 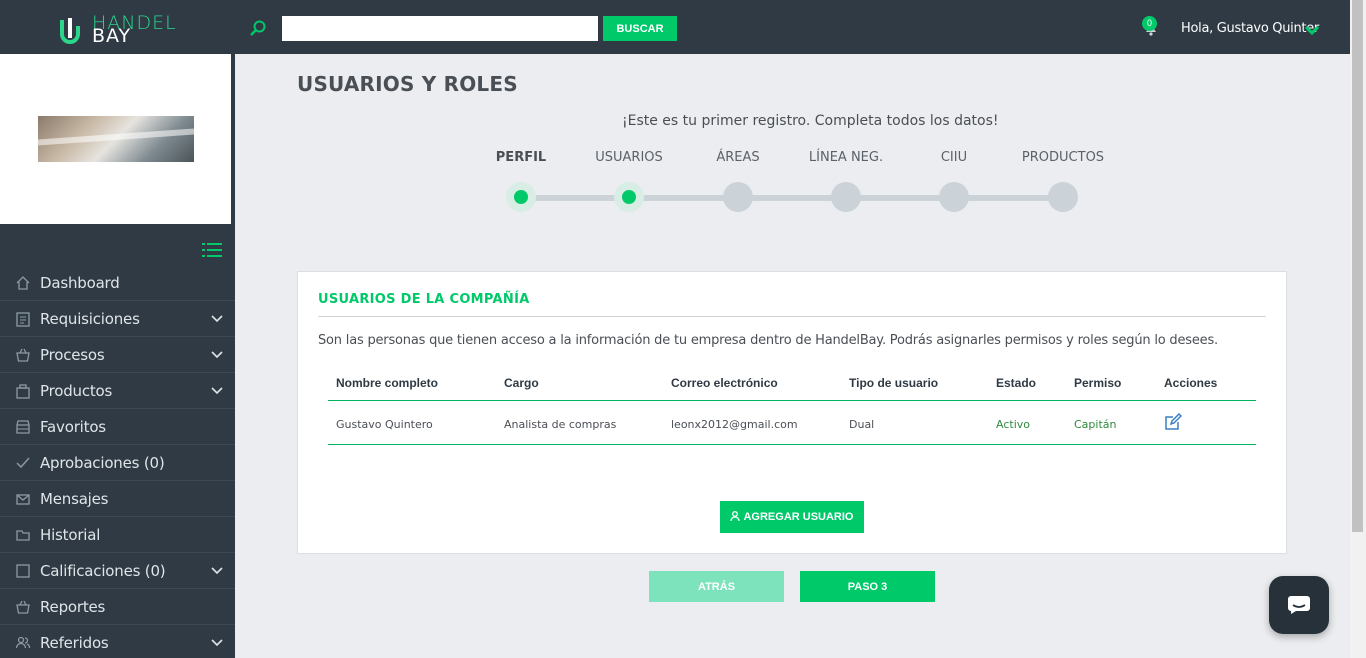 I want to click on check-icon, so click(x=23, y=463).